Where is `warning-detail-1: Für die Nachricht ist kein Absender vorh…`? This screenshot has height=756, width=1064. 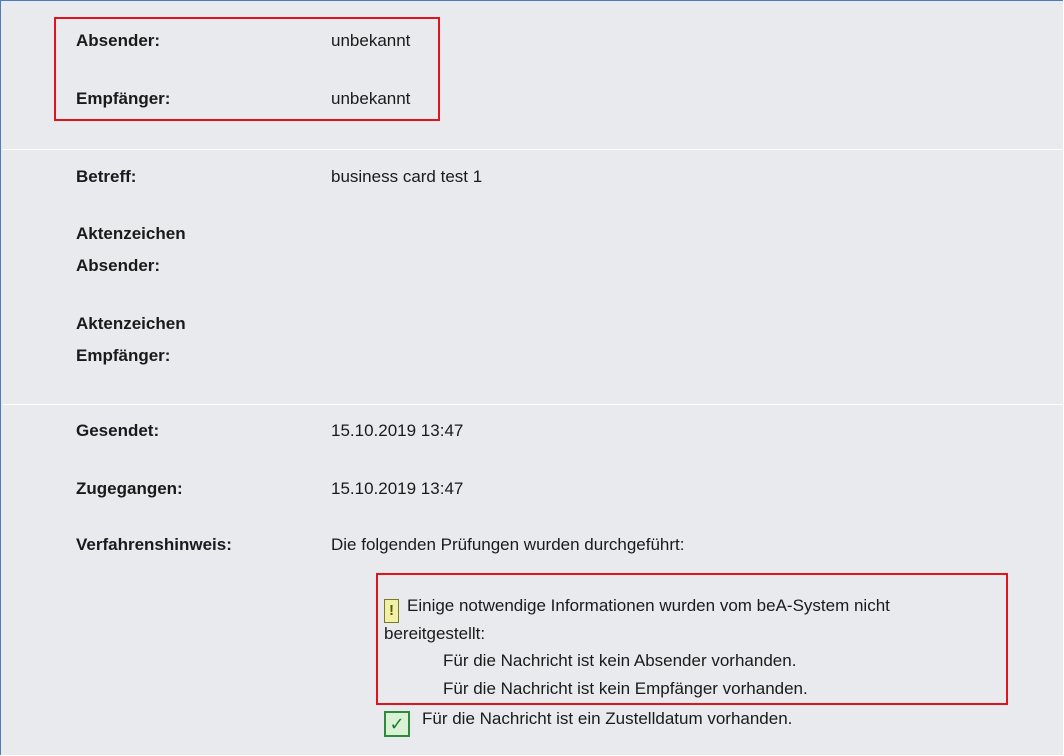
warning-detail-1: Für die Nachricht ist kein Absender vorh… is located at coordinates (620, 660).